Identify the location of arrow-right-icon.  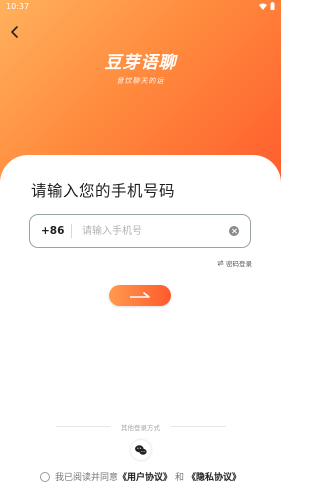
(140, 295).